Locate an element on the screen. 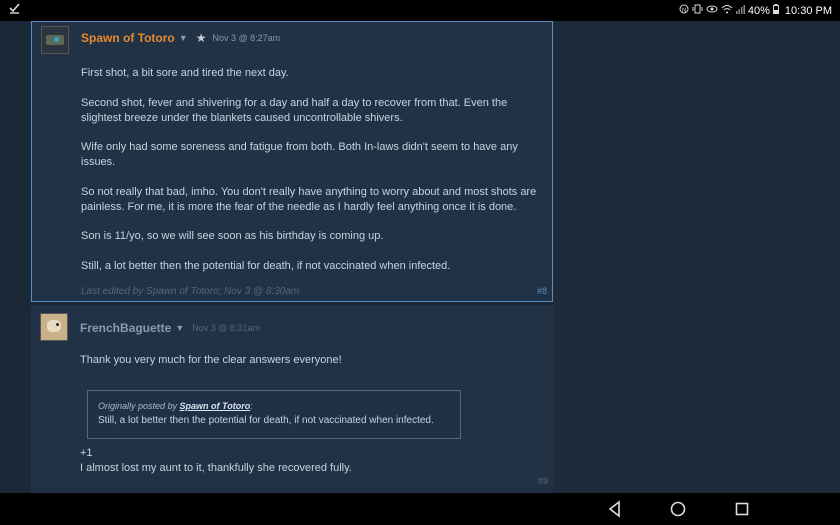  home-icon is located at coordinates (678, 509).